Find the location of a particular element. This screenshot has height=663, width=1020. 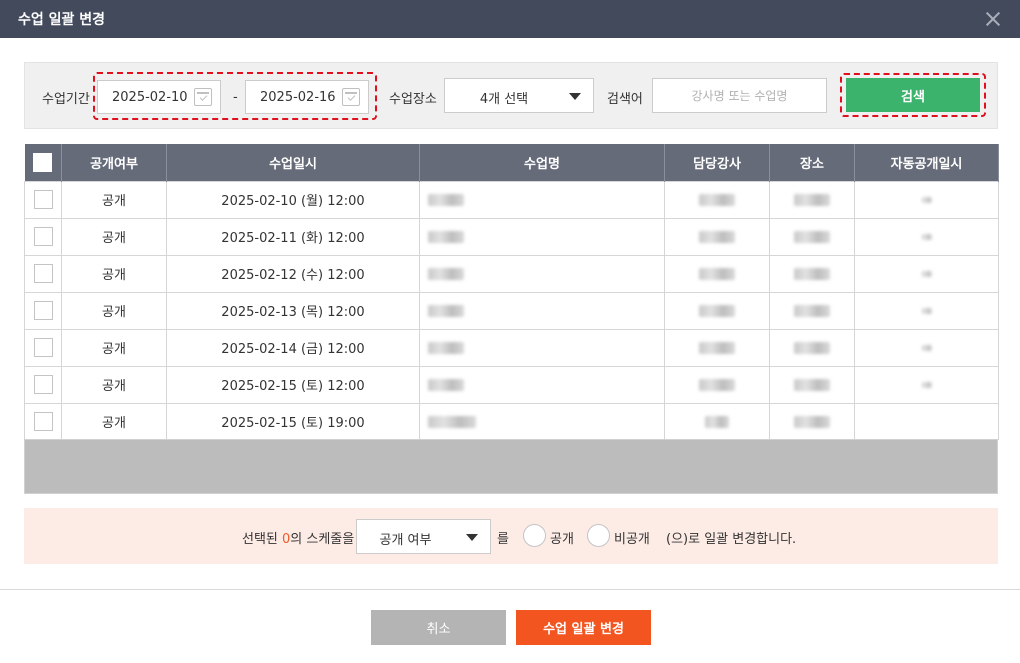

table-row: 공개 2025-02-10 (월) 12:00 is located at coordinates (511, 199).